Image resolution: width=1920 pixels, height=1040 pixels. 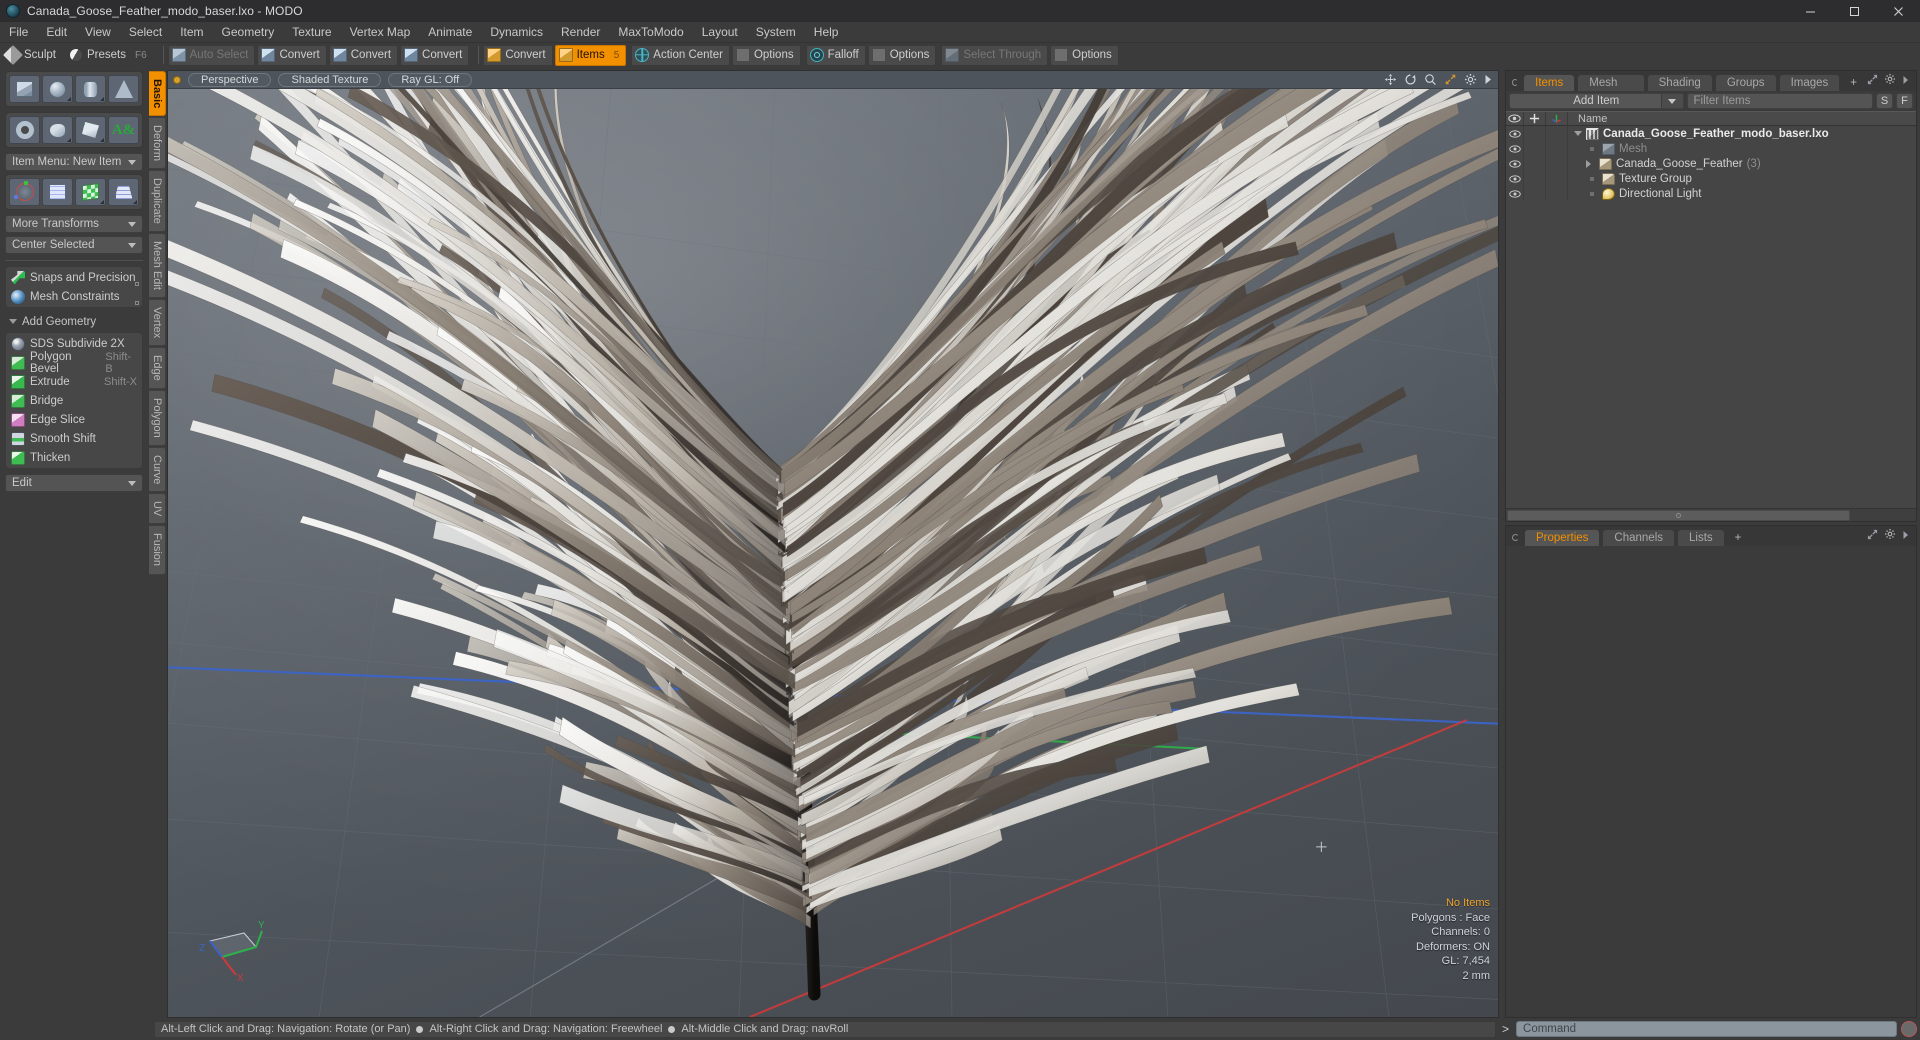 I want to click on viewport-shading-button: Shaded Texture, so click(x=330, y=79).